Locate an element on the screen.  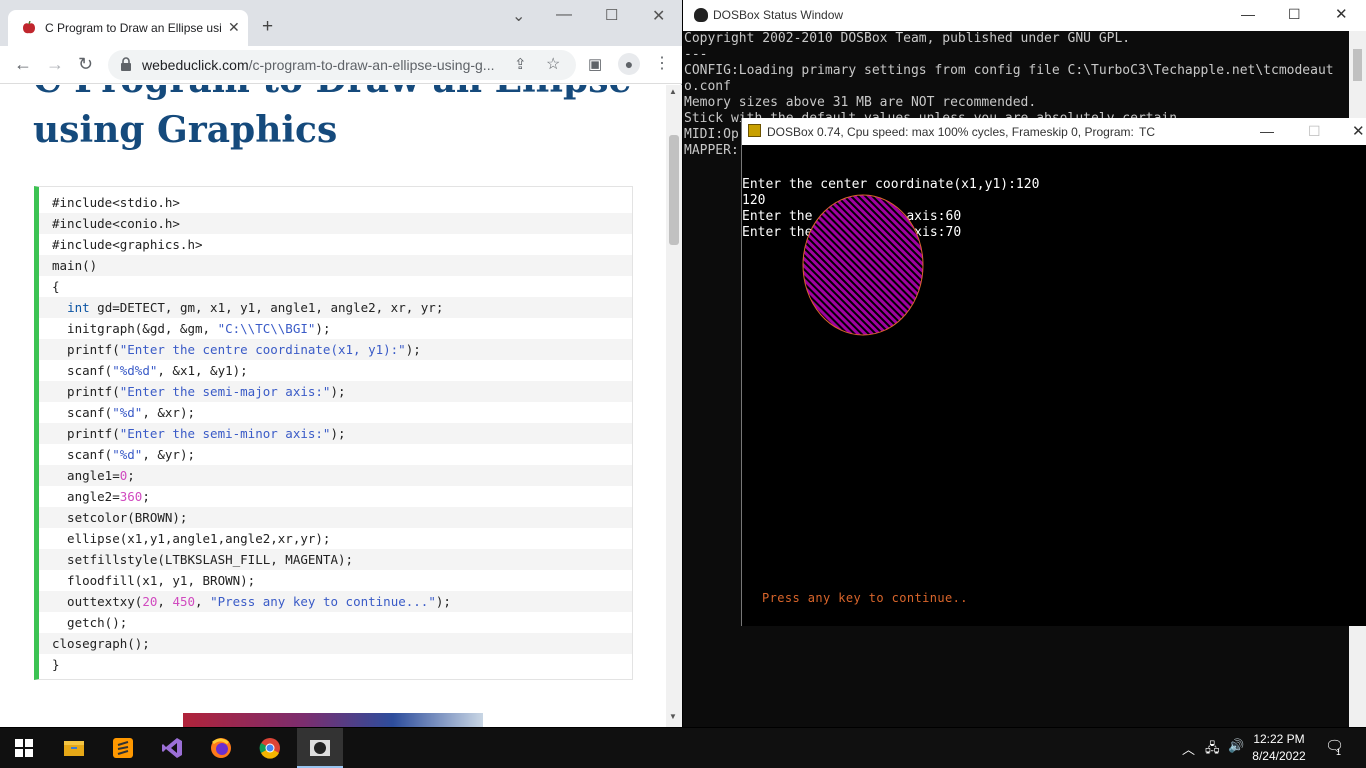
firefox-icon is located at coordinates (221, 748).